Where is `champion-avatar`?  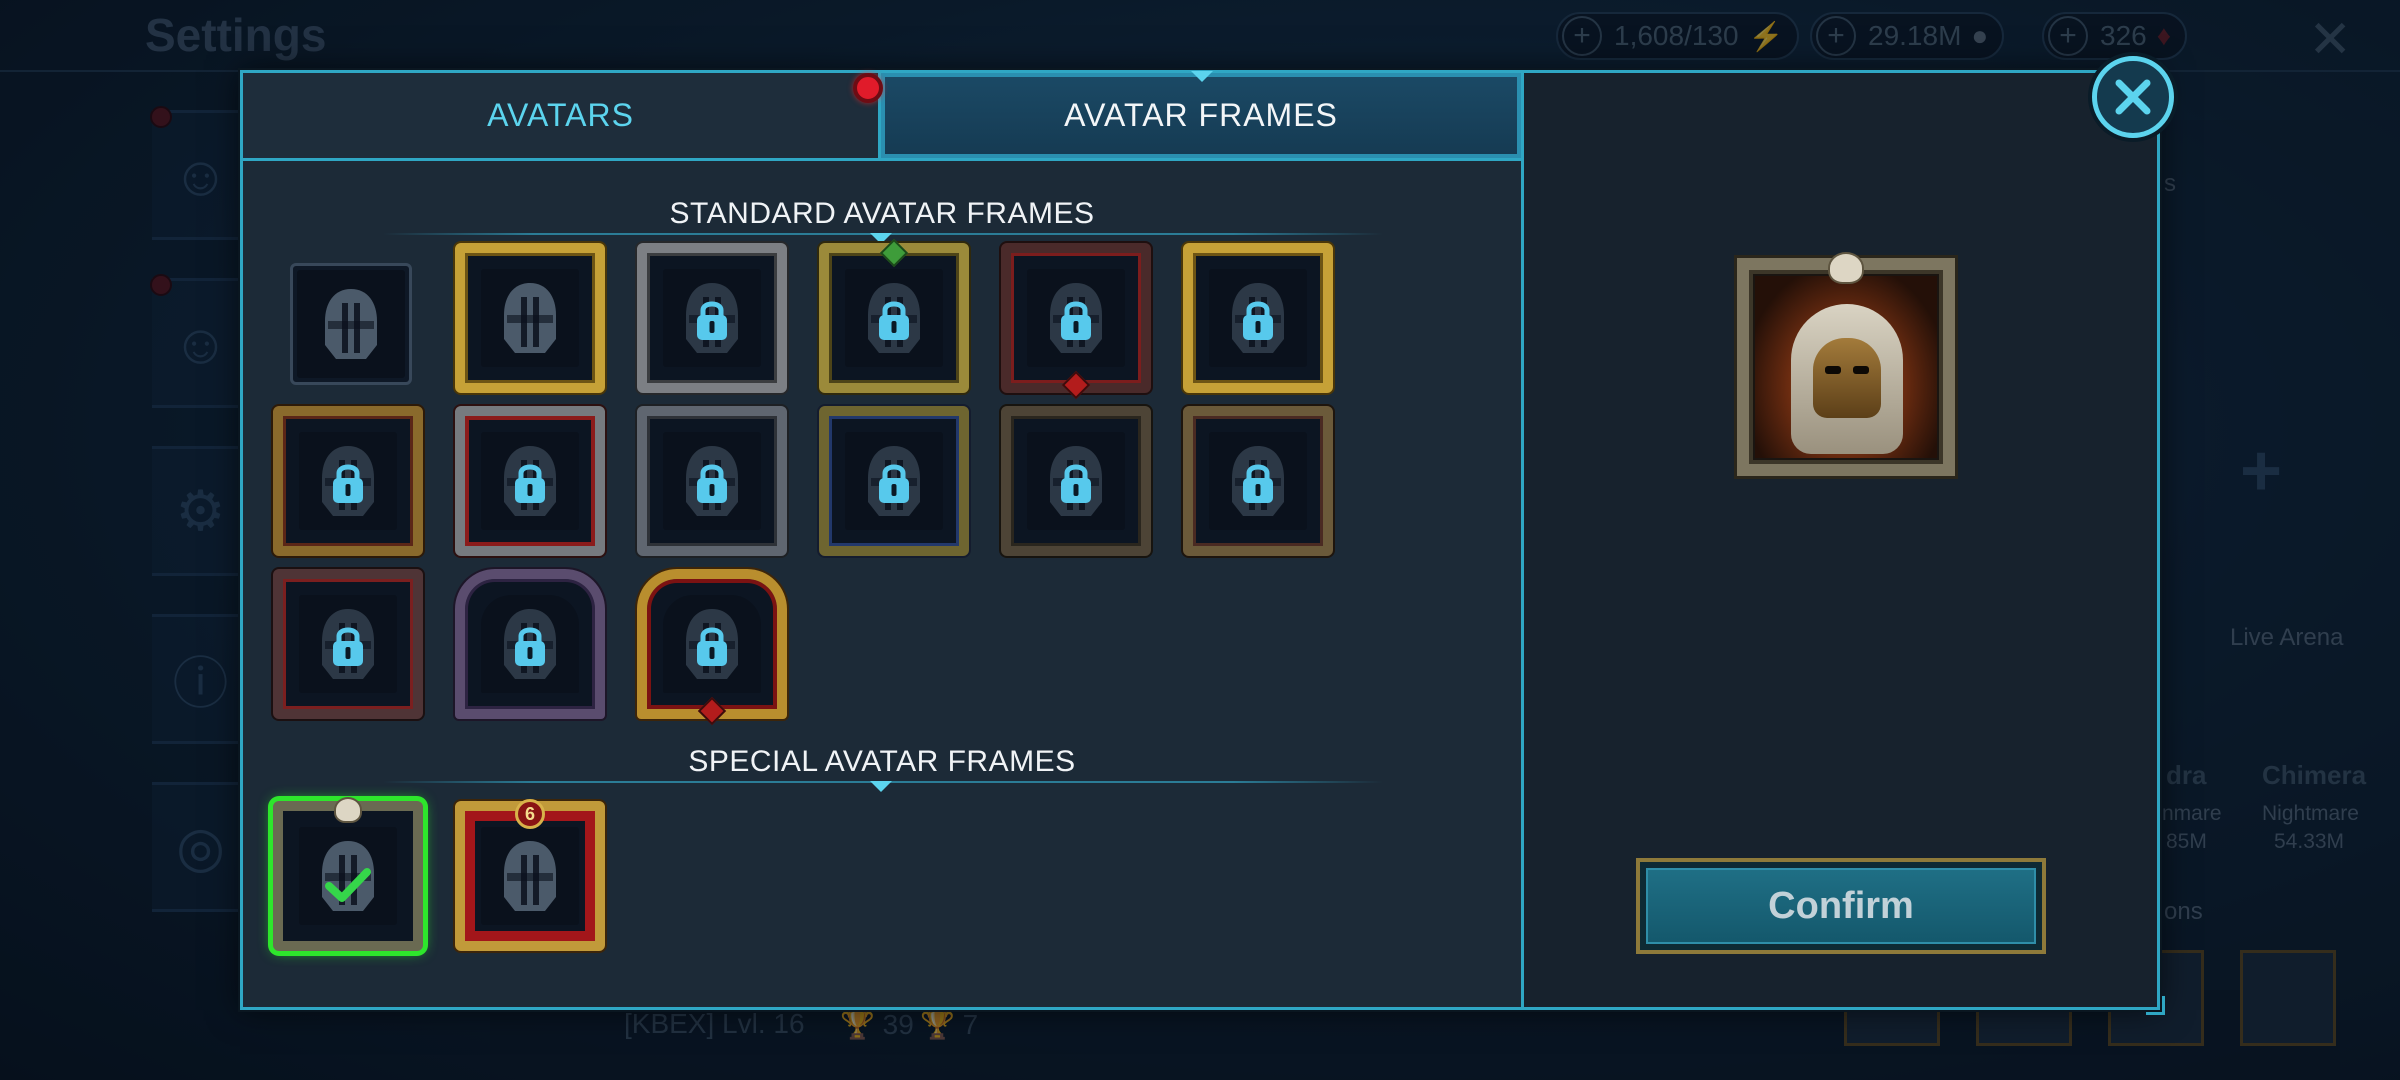 champion-avatar is located at coordinates (1846, 367).